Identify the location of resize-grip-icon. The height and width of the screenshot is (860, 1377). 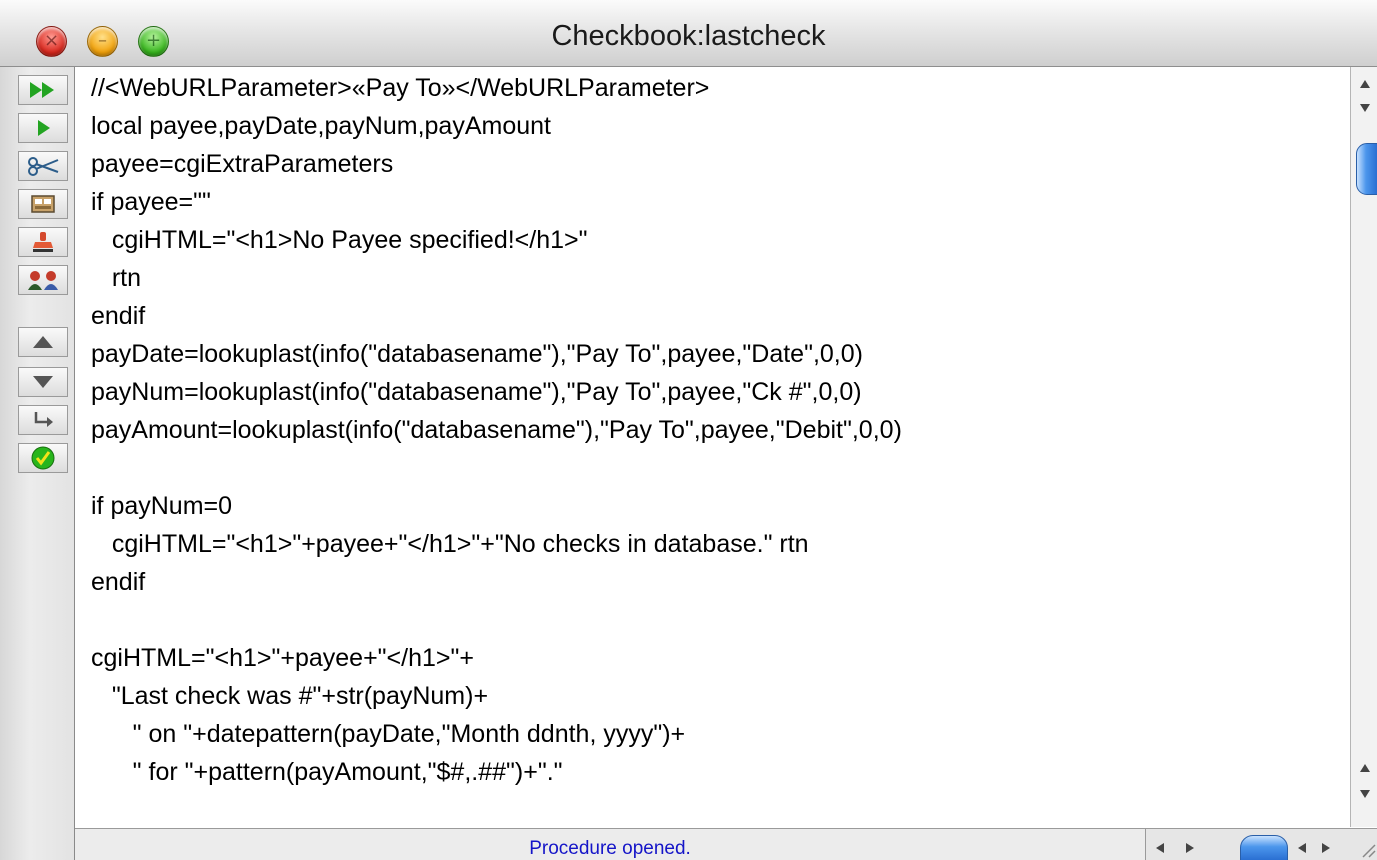
(1368, 848).